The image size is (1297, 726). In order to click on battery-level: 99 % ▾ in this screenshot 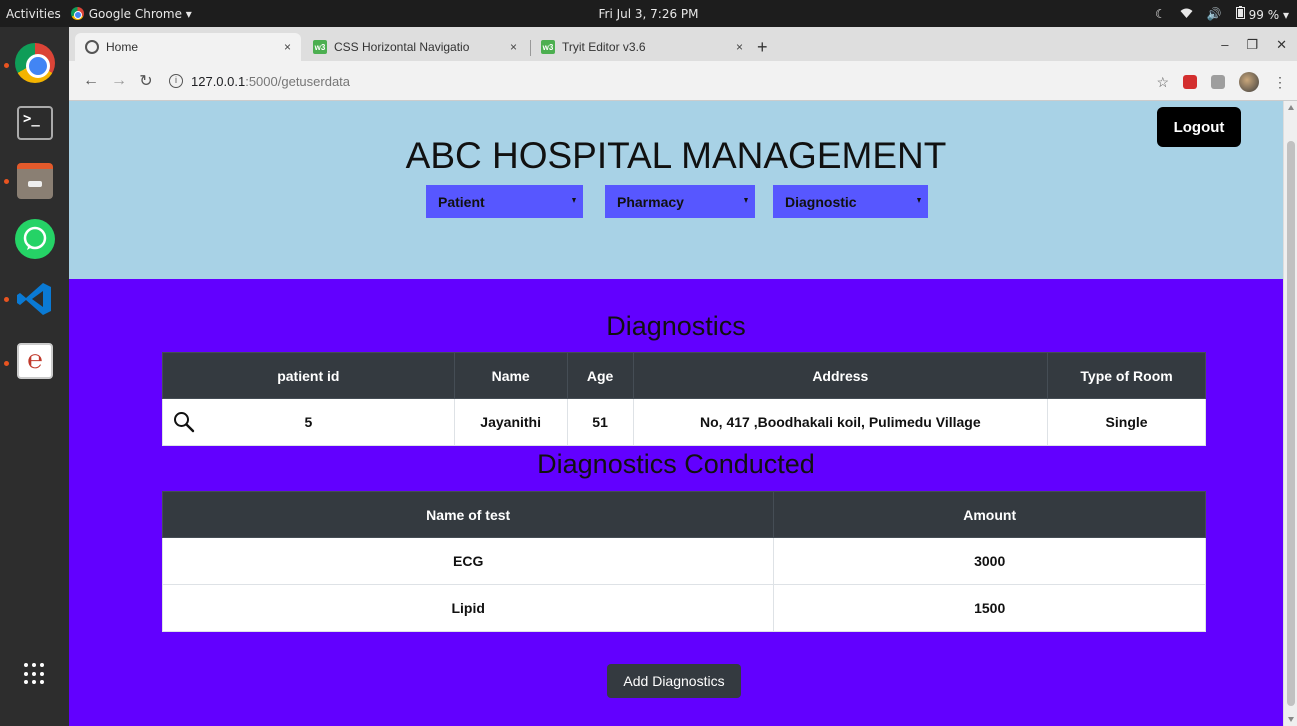, I will do `click(1268, 14)`.